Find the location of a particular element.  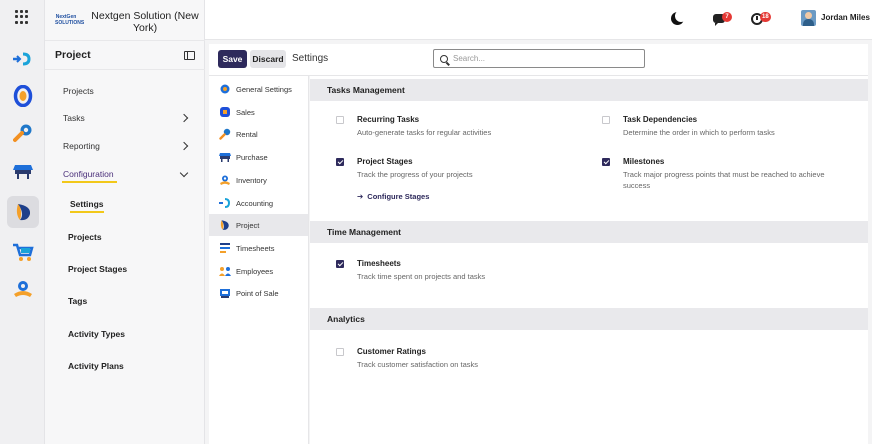

setting-title: Task Dependencies is located at coordinates (660, 119).